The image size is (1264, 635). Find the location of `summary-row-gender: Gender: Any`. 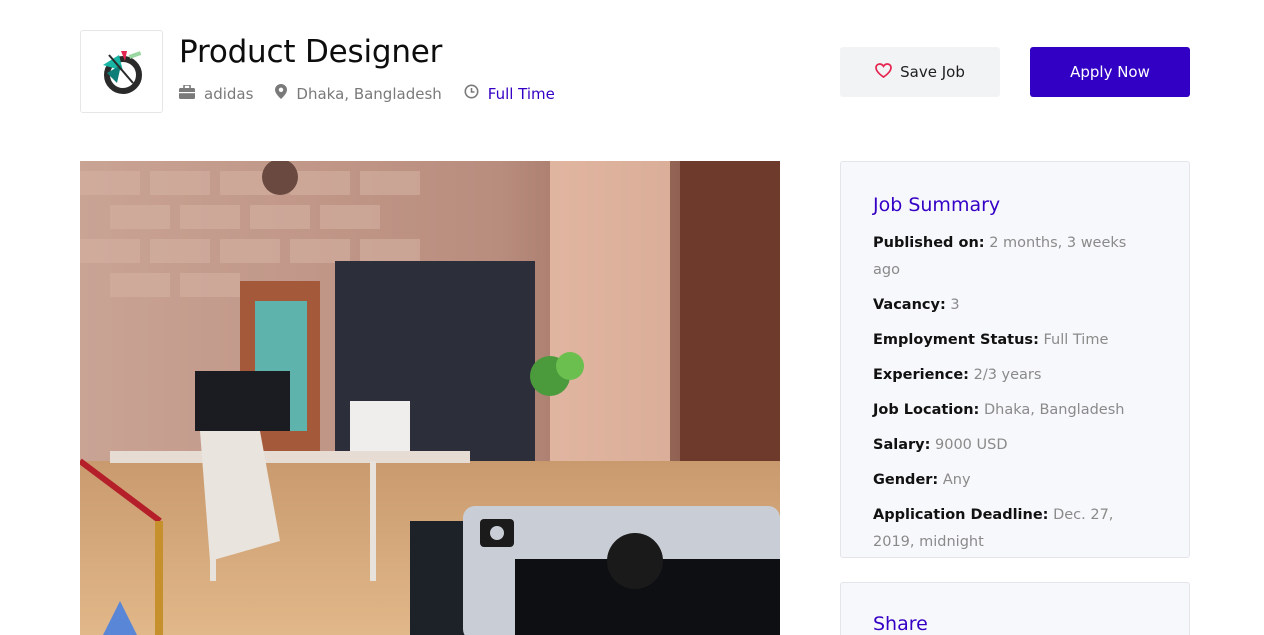

summary-row-gender: Gender: Any is located at coordinates (1015, 480).